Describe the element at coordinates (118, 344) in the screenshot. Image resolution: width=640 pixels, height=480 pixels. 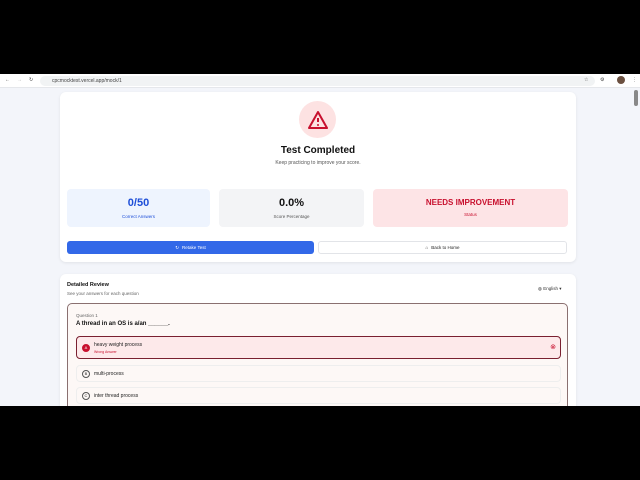
I see `option-text: heavy weight process` at that location.